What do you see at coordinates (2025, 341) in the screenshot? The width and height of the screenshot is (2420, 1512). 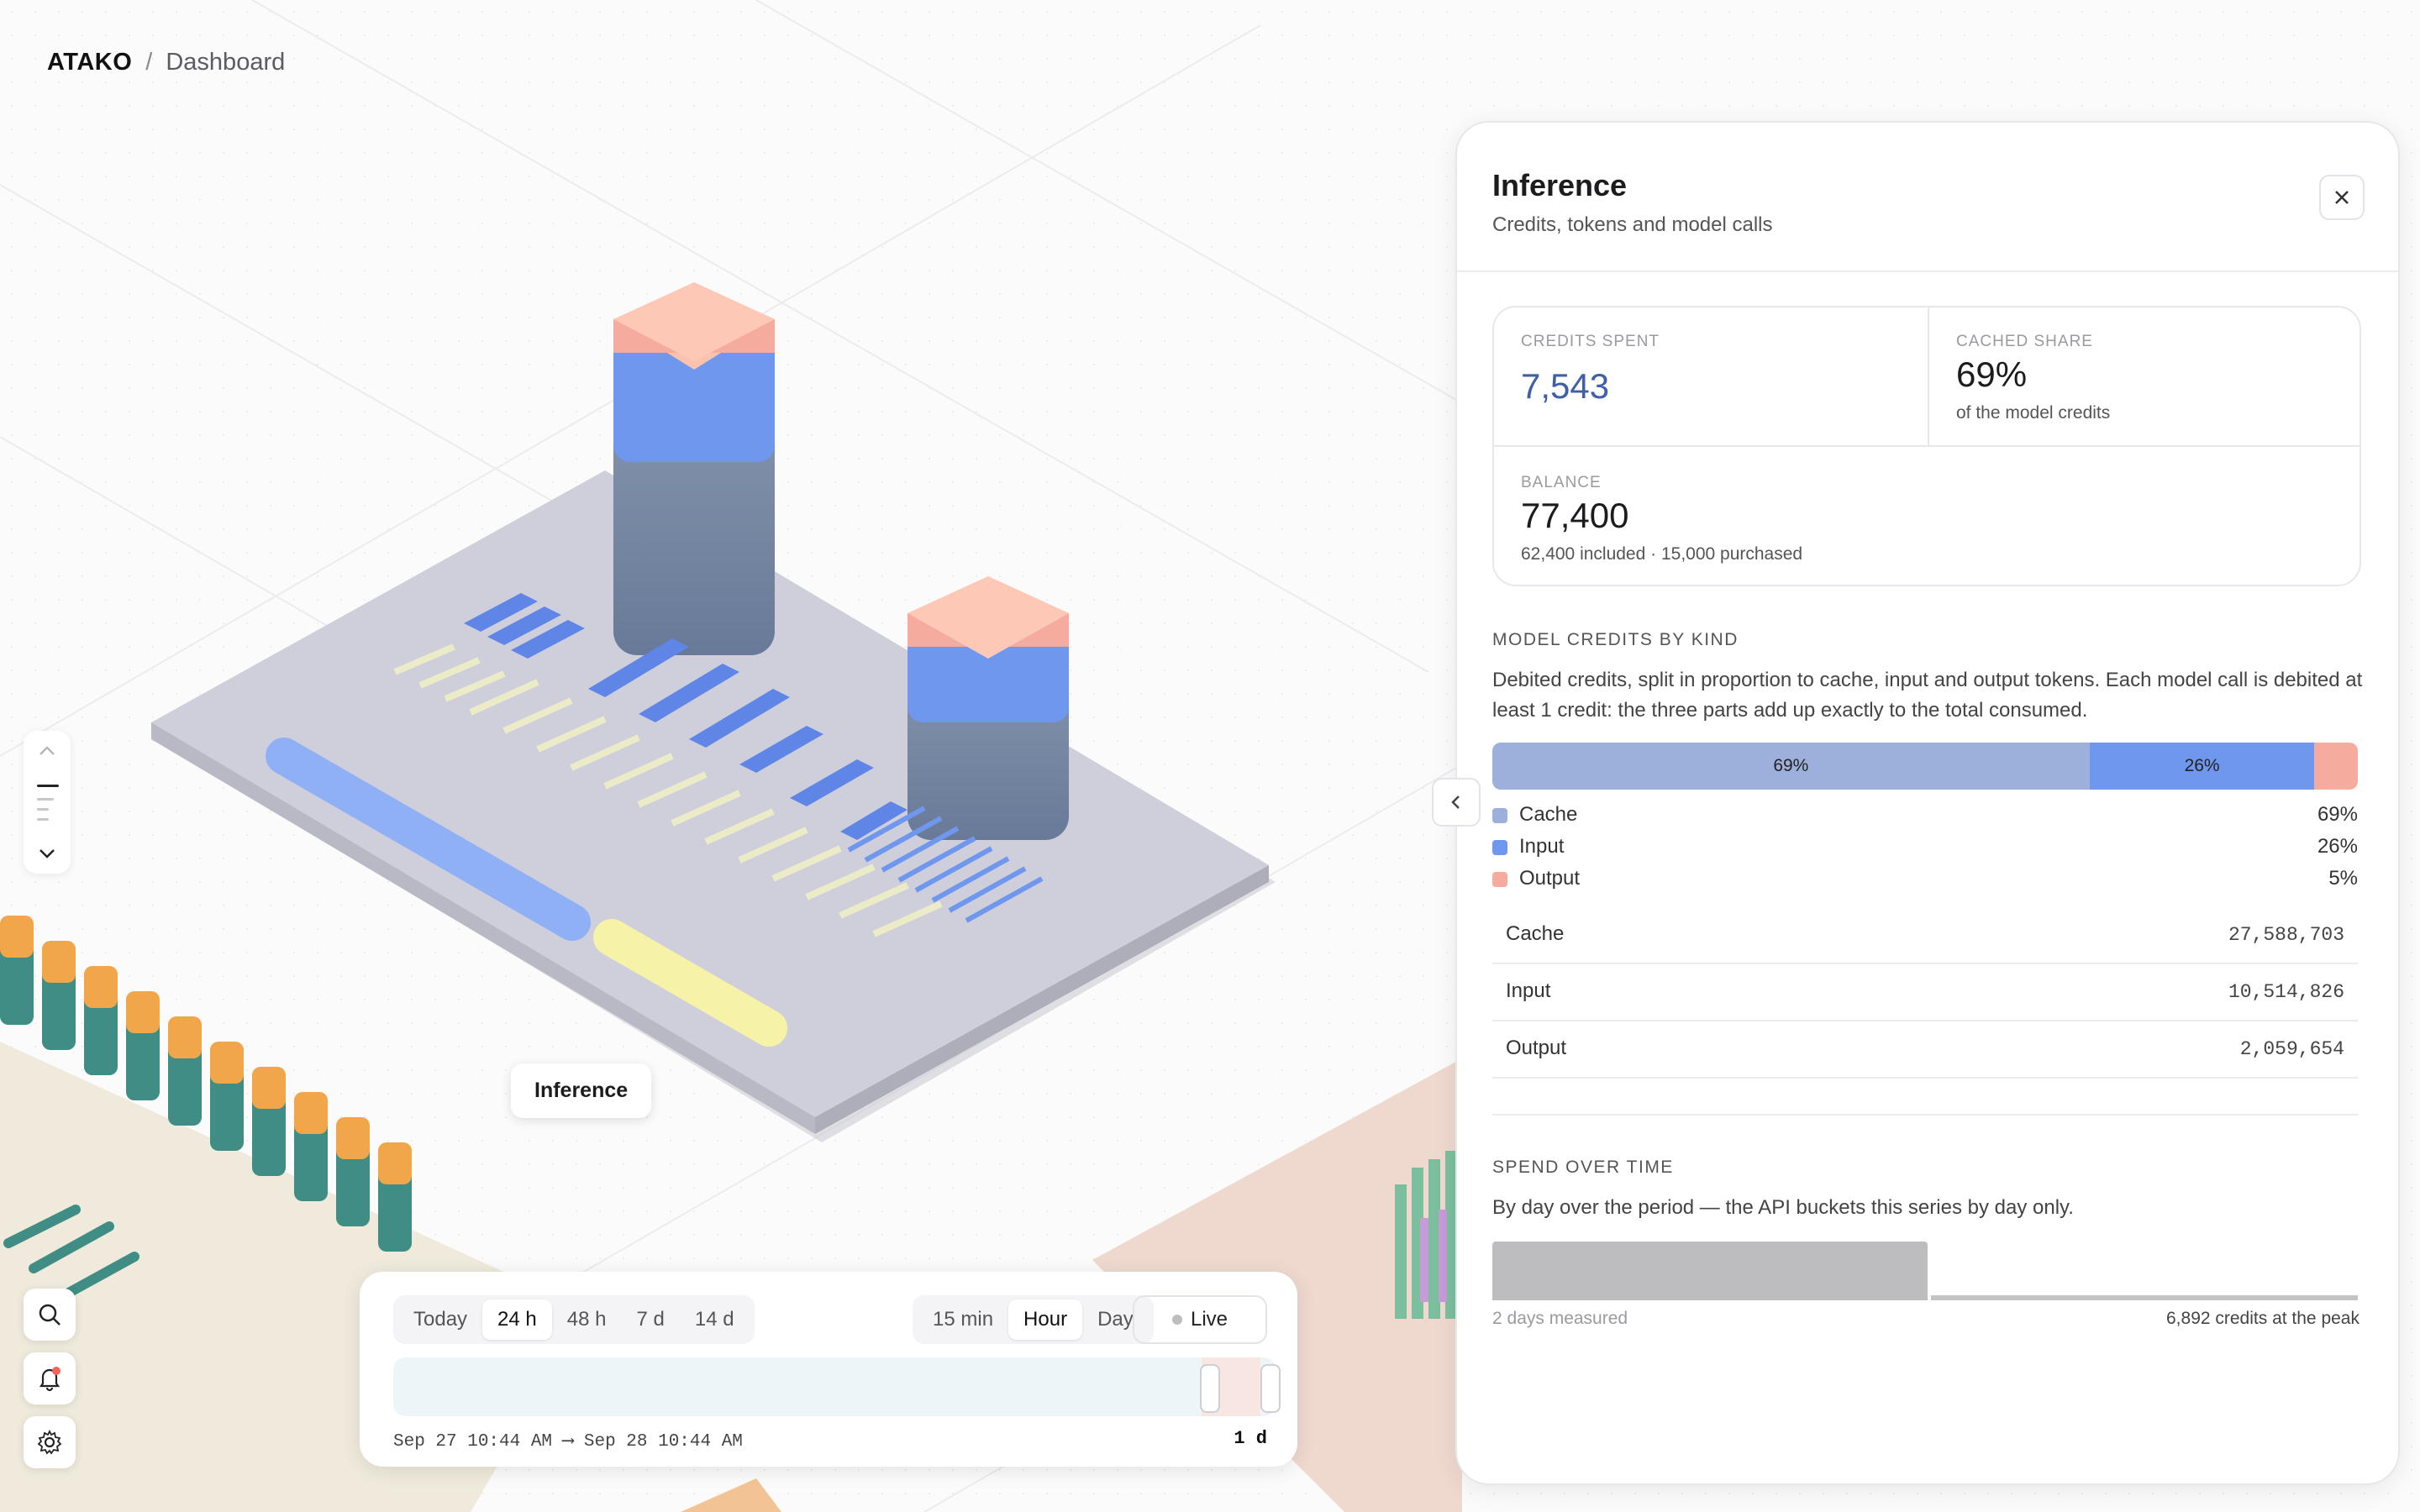 I see `cached-share-label: CACHED SHARE` at bounding box center [2025, 341].